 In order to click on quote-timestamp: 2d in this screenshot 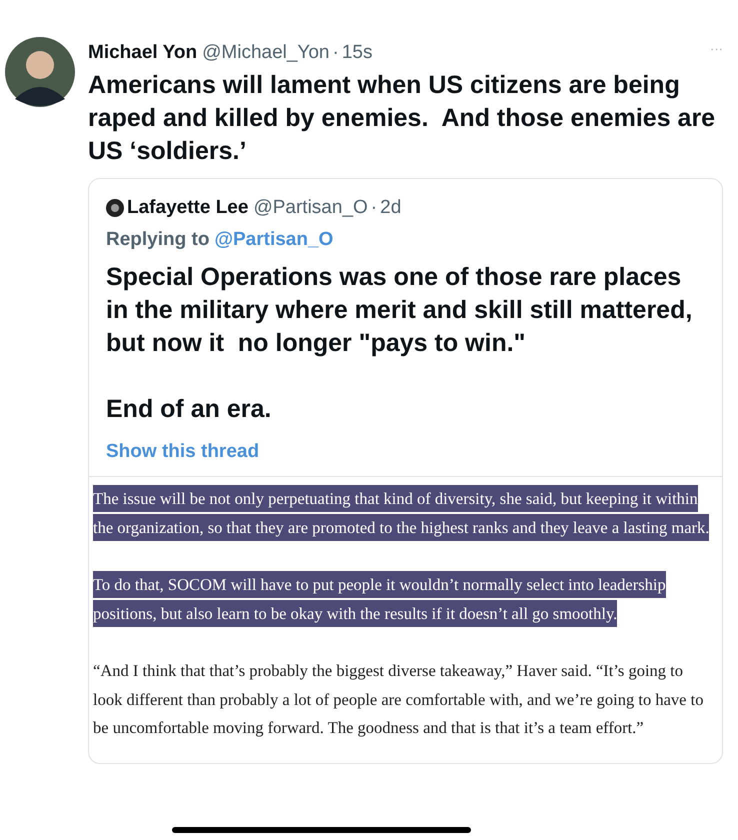, I will do `click(391, 208)`.